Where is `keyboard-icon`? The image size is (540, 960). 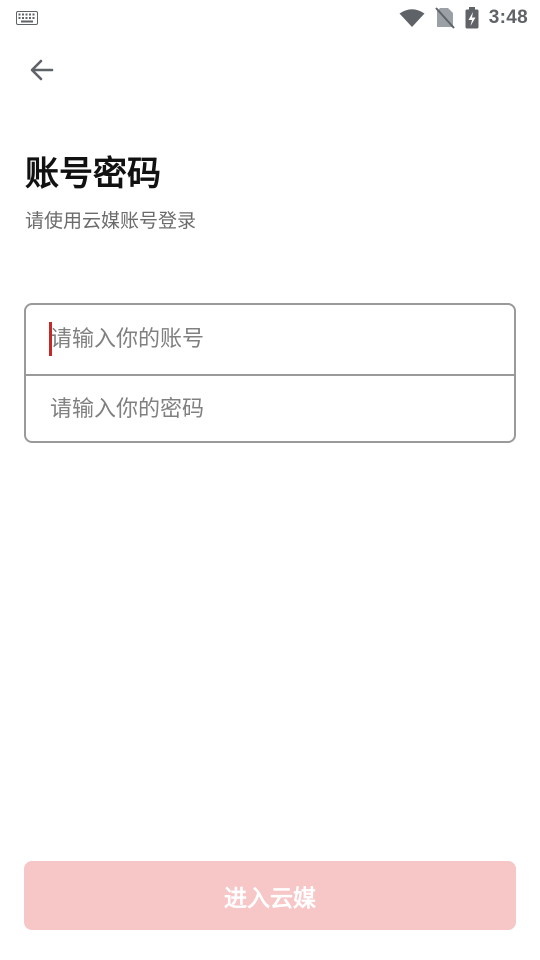
keyboard-icon is located at coordinates (27, 18).